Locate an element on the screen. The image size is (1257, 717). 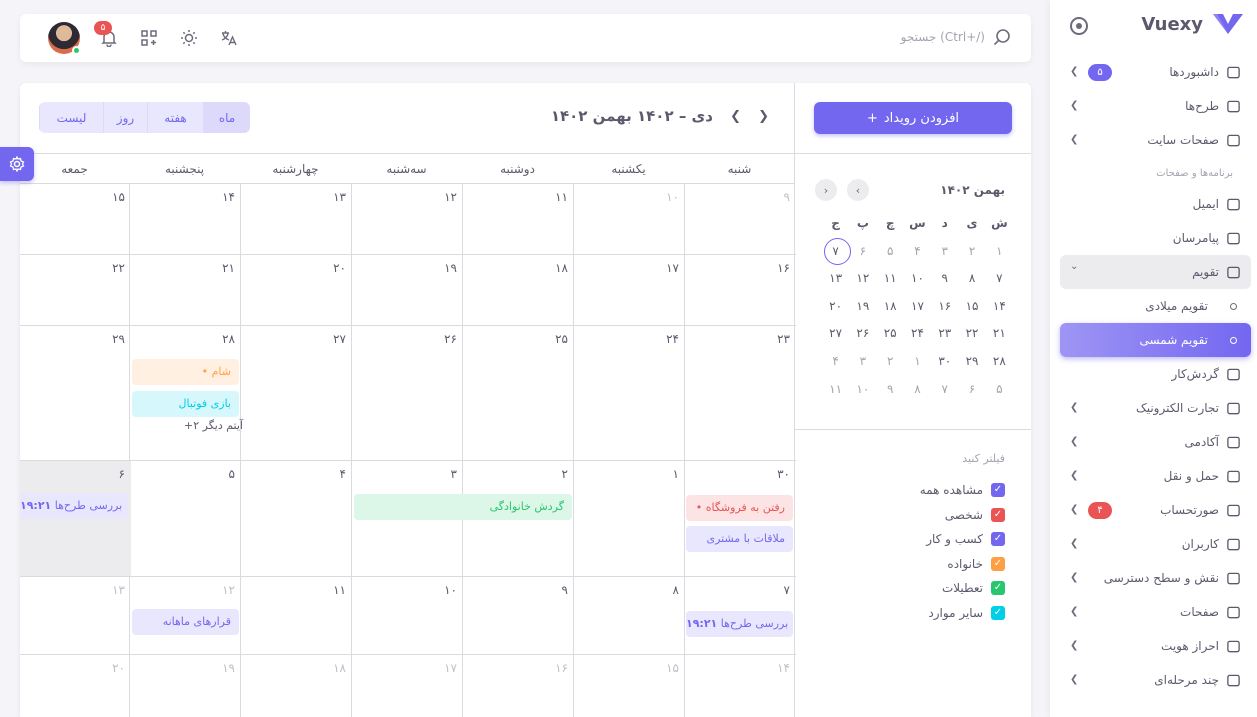
mini-day: ۲۵ is located at coordinates (890, 334).